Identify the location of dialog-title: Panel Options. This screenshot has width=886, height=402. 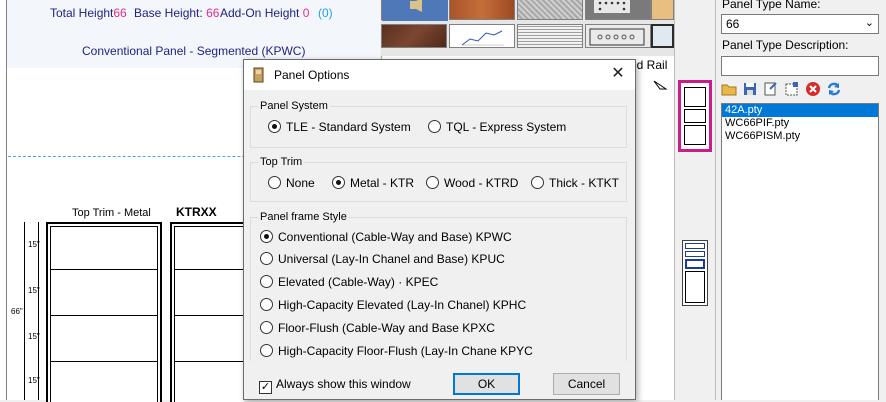
(312, 75).